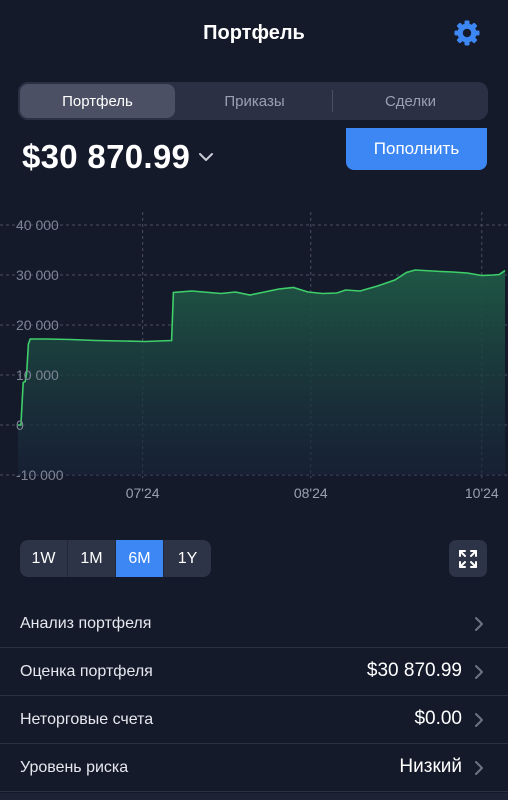 The image size is (508, 800). Describe the element at coordinates (40, 475) in the screenshot. I see `y-tick-label: -10 000` at that location.